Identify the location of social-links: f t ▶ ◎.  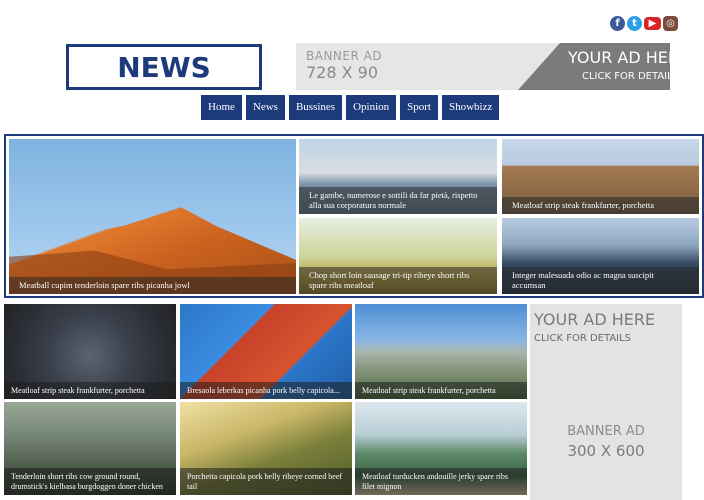
(644, 23).